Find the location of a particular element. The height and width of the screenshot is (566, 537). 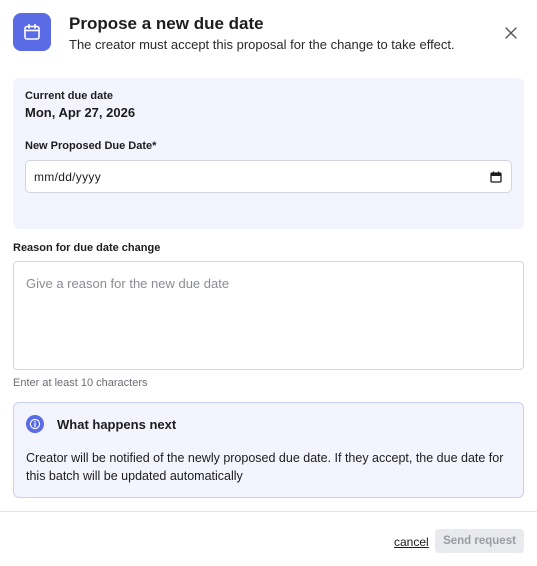

close-button is located at coordinates (511, 33).